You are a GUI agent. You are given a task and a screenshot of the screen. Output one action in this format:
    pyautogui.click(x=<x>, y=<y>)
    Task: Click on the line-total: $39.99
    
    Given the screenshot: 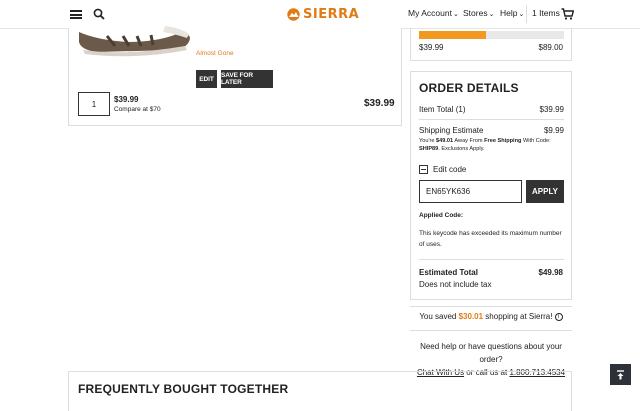 What is the action you would take?
    pyautogui.click(x=379, y=103)
    